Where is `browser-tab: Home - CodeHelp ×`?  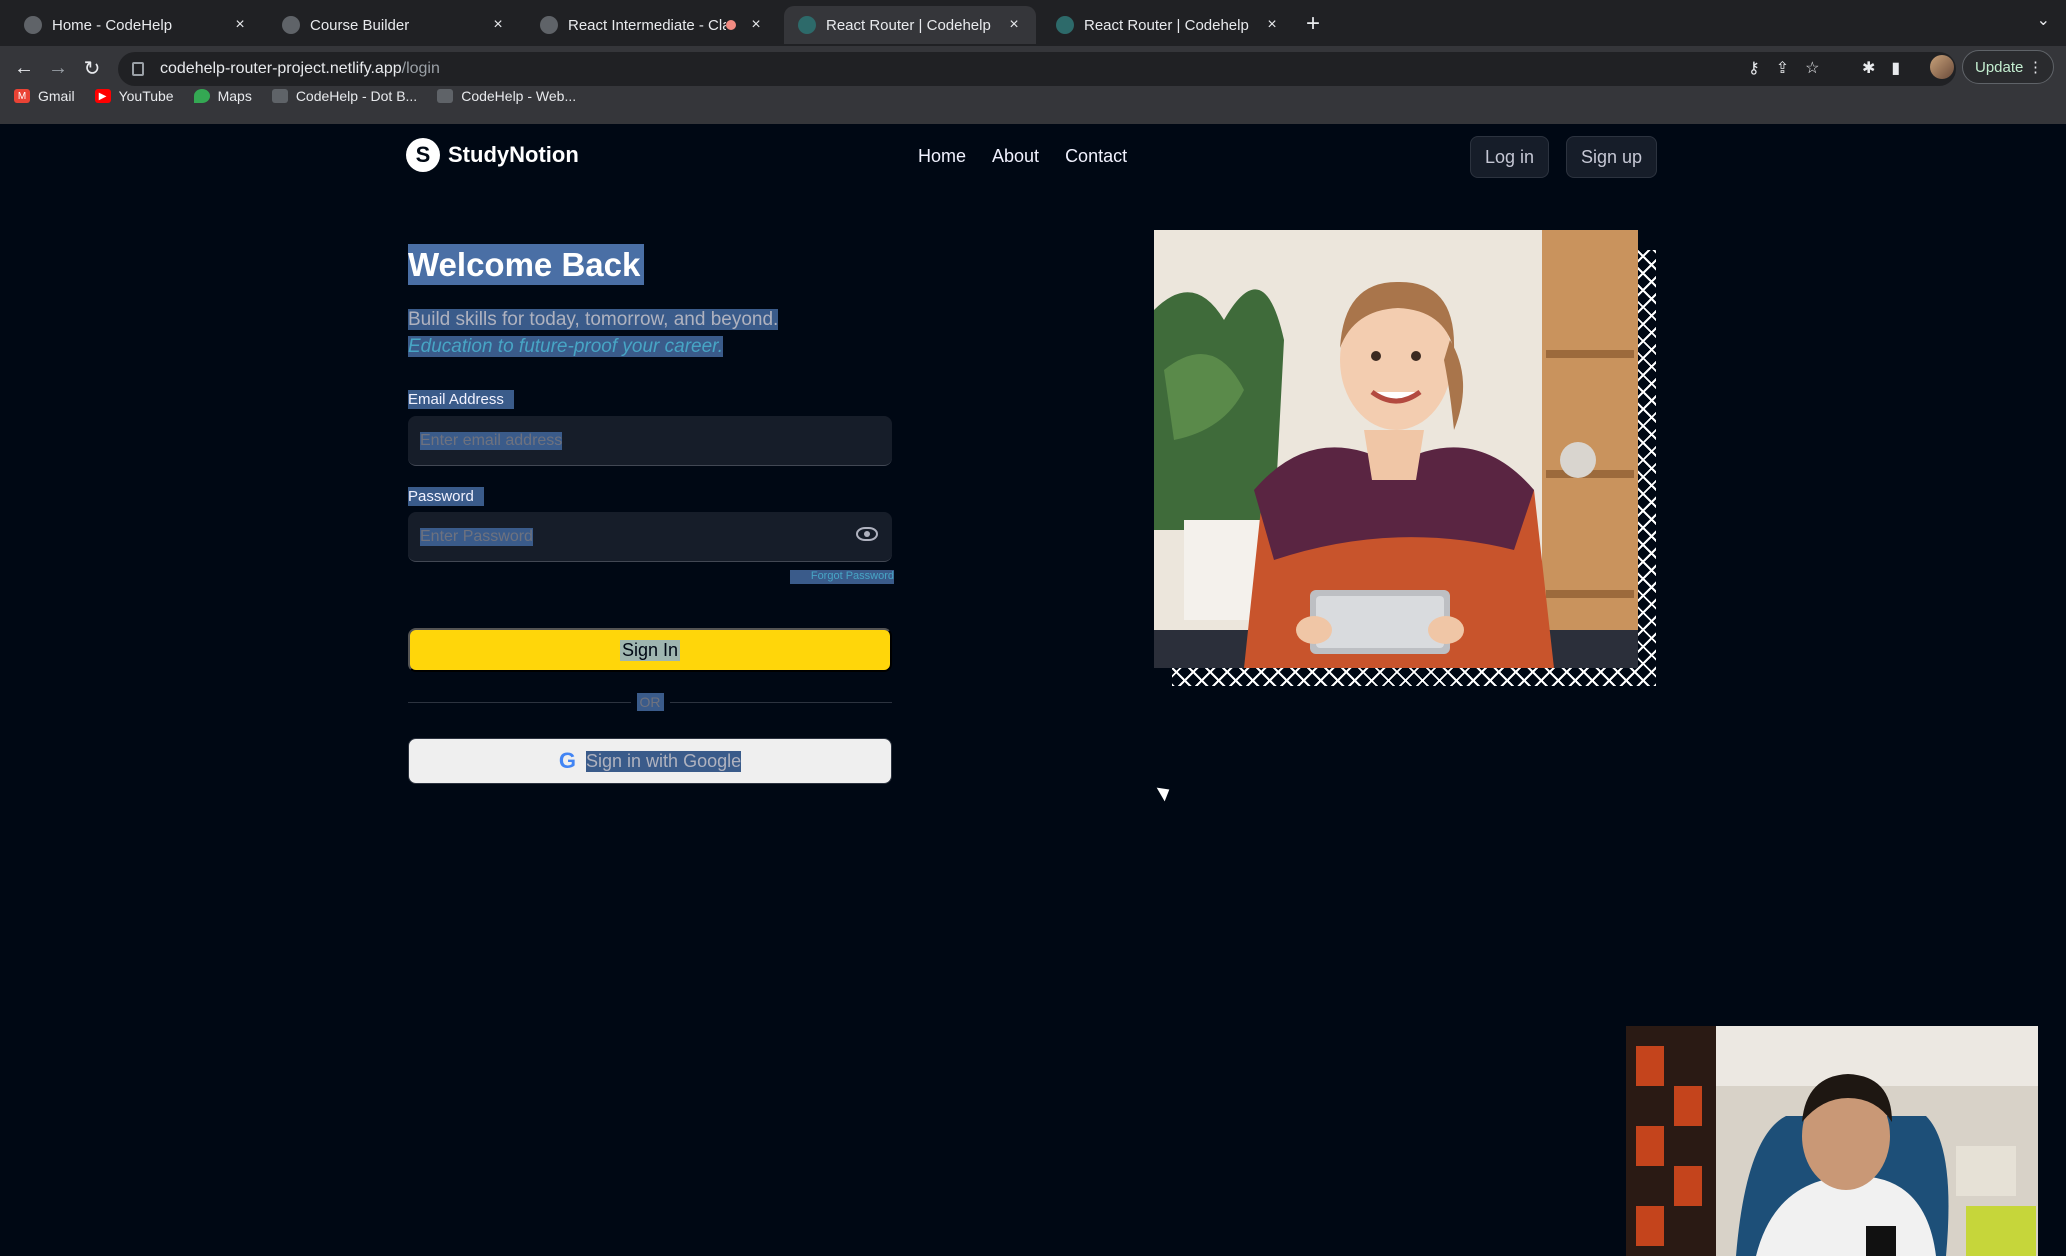
browser-tab: Home - CodeHelp × is located at coordinates (136, 25).